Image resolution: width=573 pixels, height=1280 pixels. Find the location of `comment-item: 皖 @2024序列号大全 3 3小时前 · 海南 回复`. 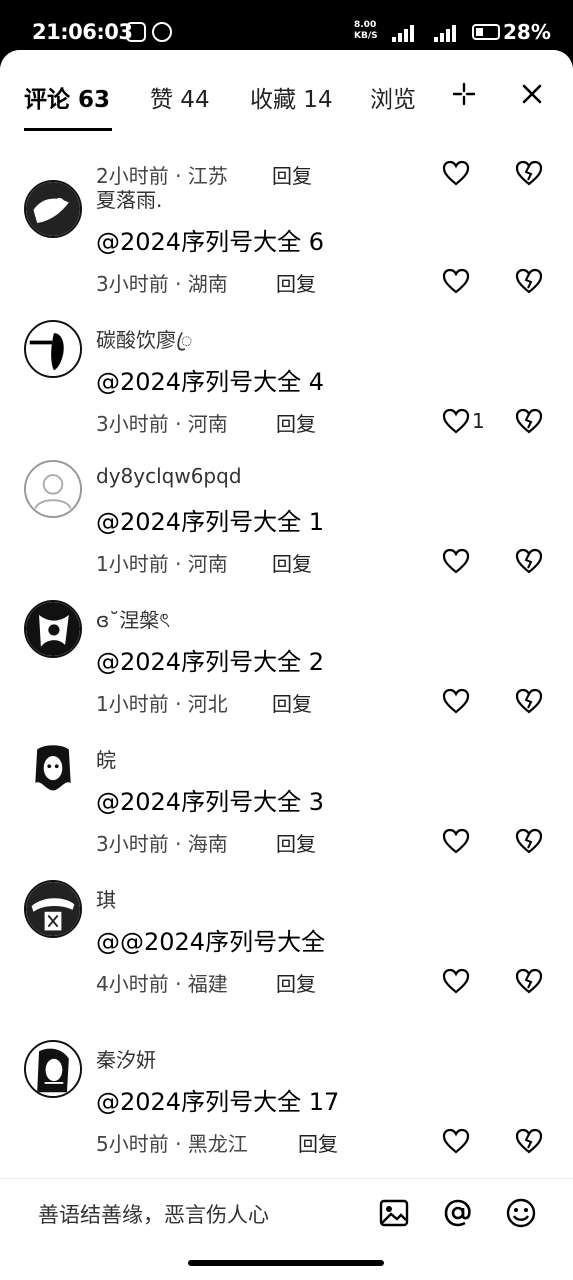

comment-item: 皖 @2024序列号大全 3 3小时前 · 海南 回复 is located at coordinates (286, 810).